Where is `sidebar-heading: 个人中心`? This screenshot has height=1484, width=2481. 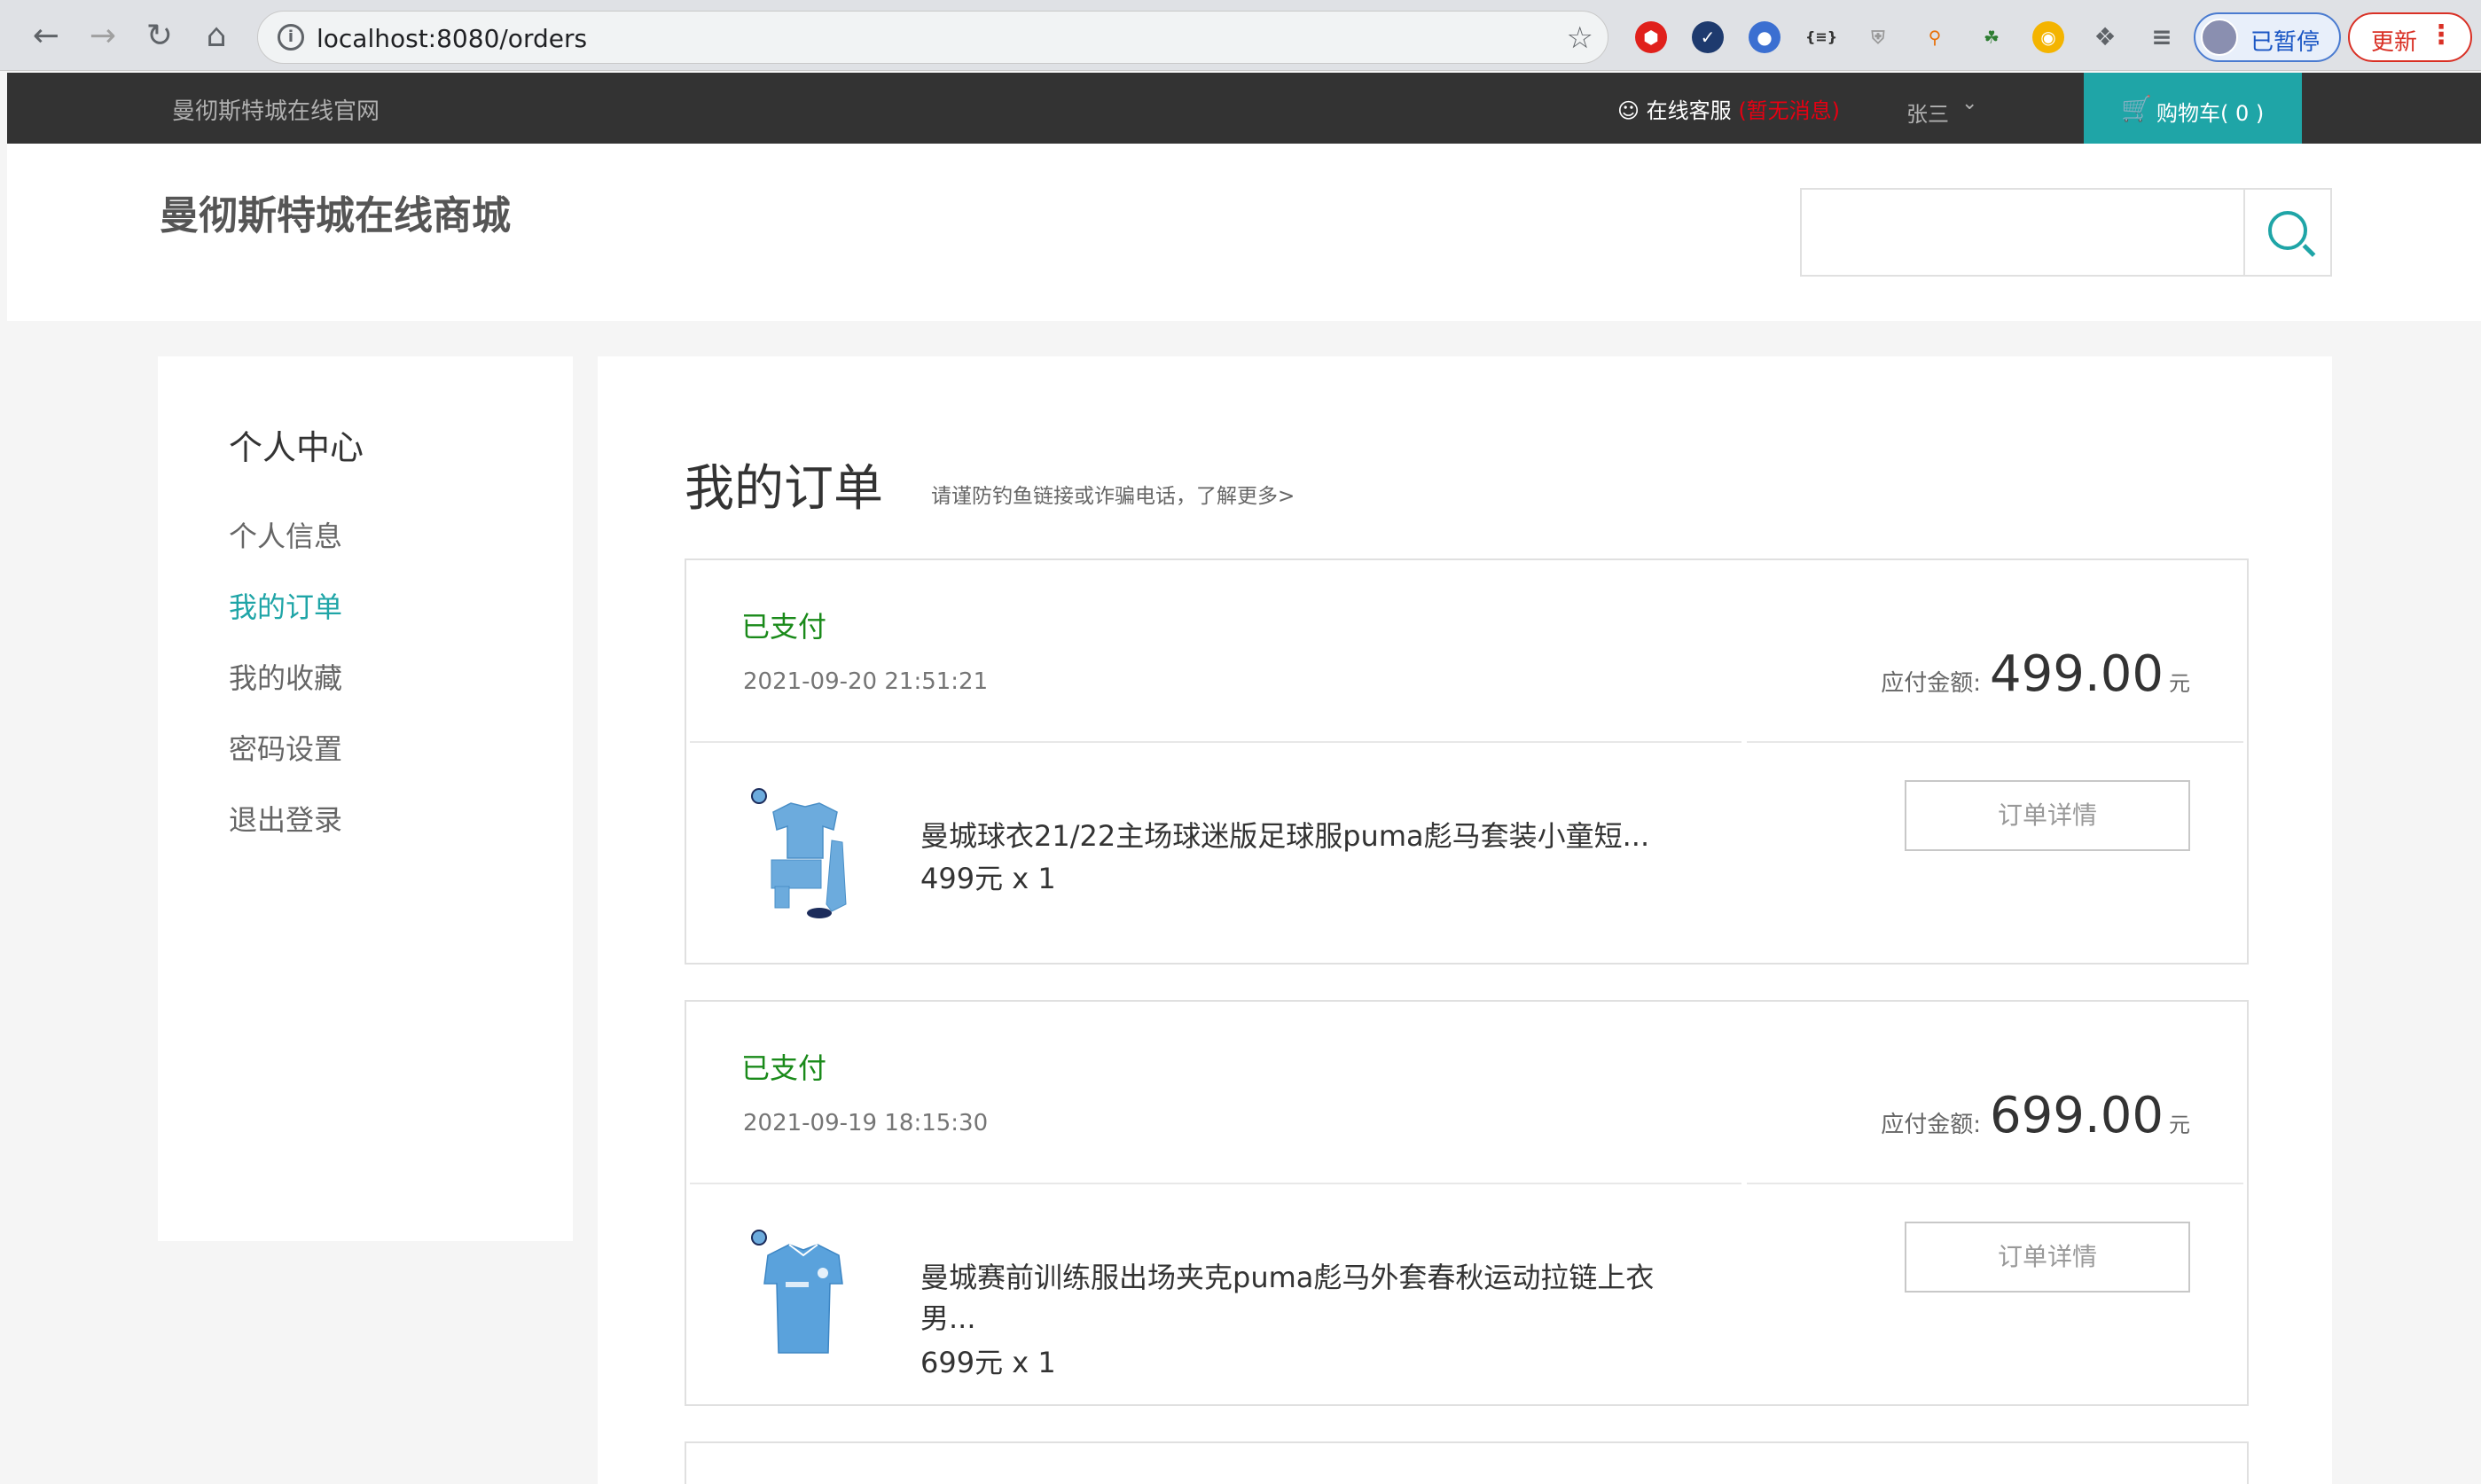 sidebar-heading: 个人中心 is located at coordinates (296, 447).